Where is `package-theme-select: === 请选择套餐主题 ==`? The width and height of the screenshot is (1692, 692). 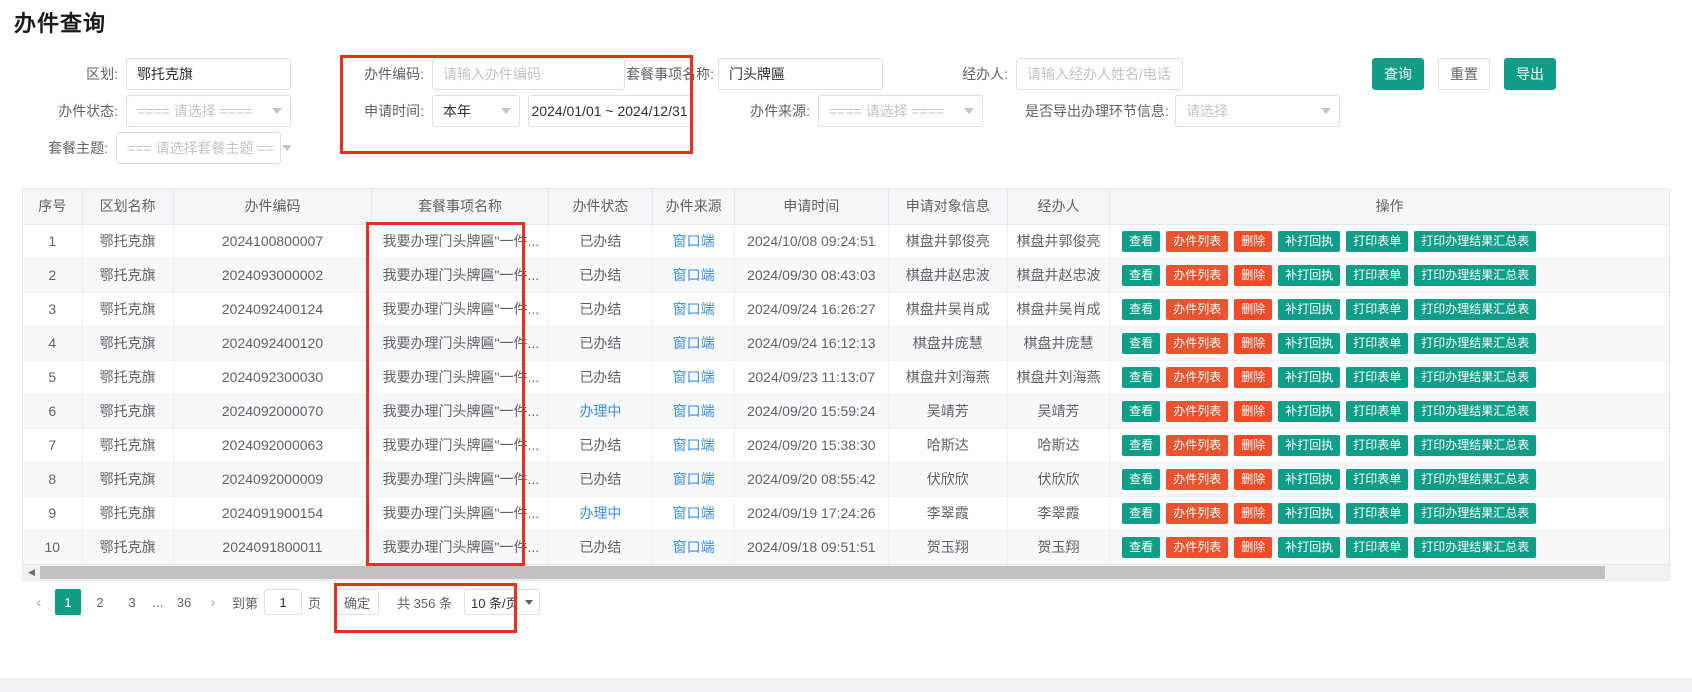
package-theme-select: === 请选择套餐主题 == is located at coordinates (204, 148).